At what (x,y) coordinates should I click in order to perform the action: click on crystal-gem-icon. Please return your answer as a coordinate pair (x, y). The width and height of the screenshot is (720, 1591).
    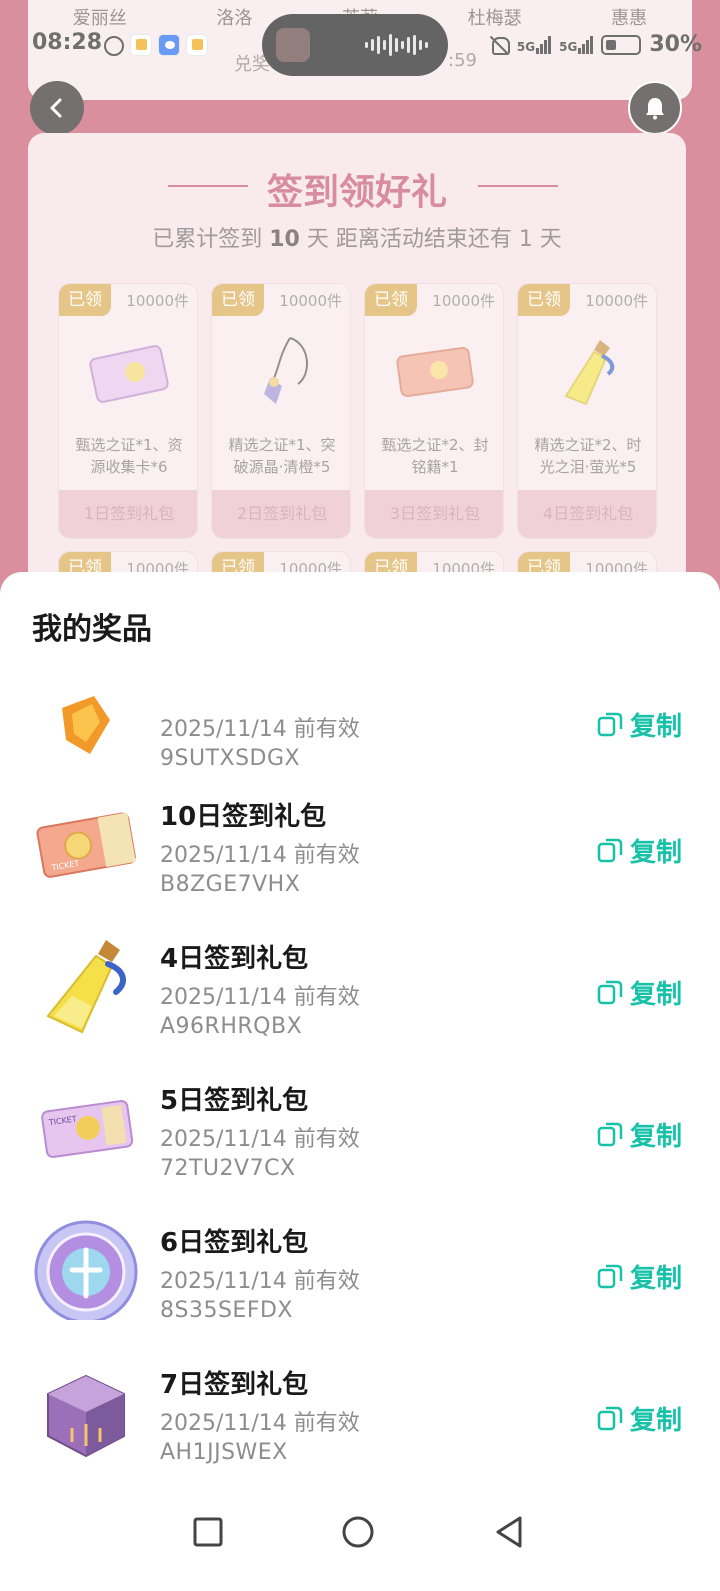
    Looking at the image, I should click on (86, 725).